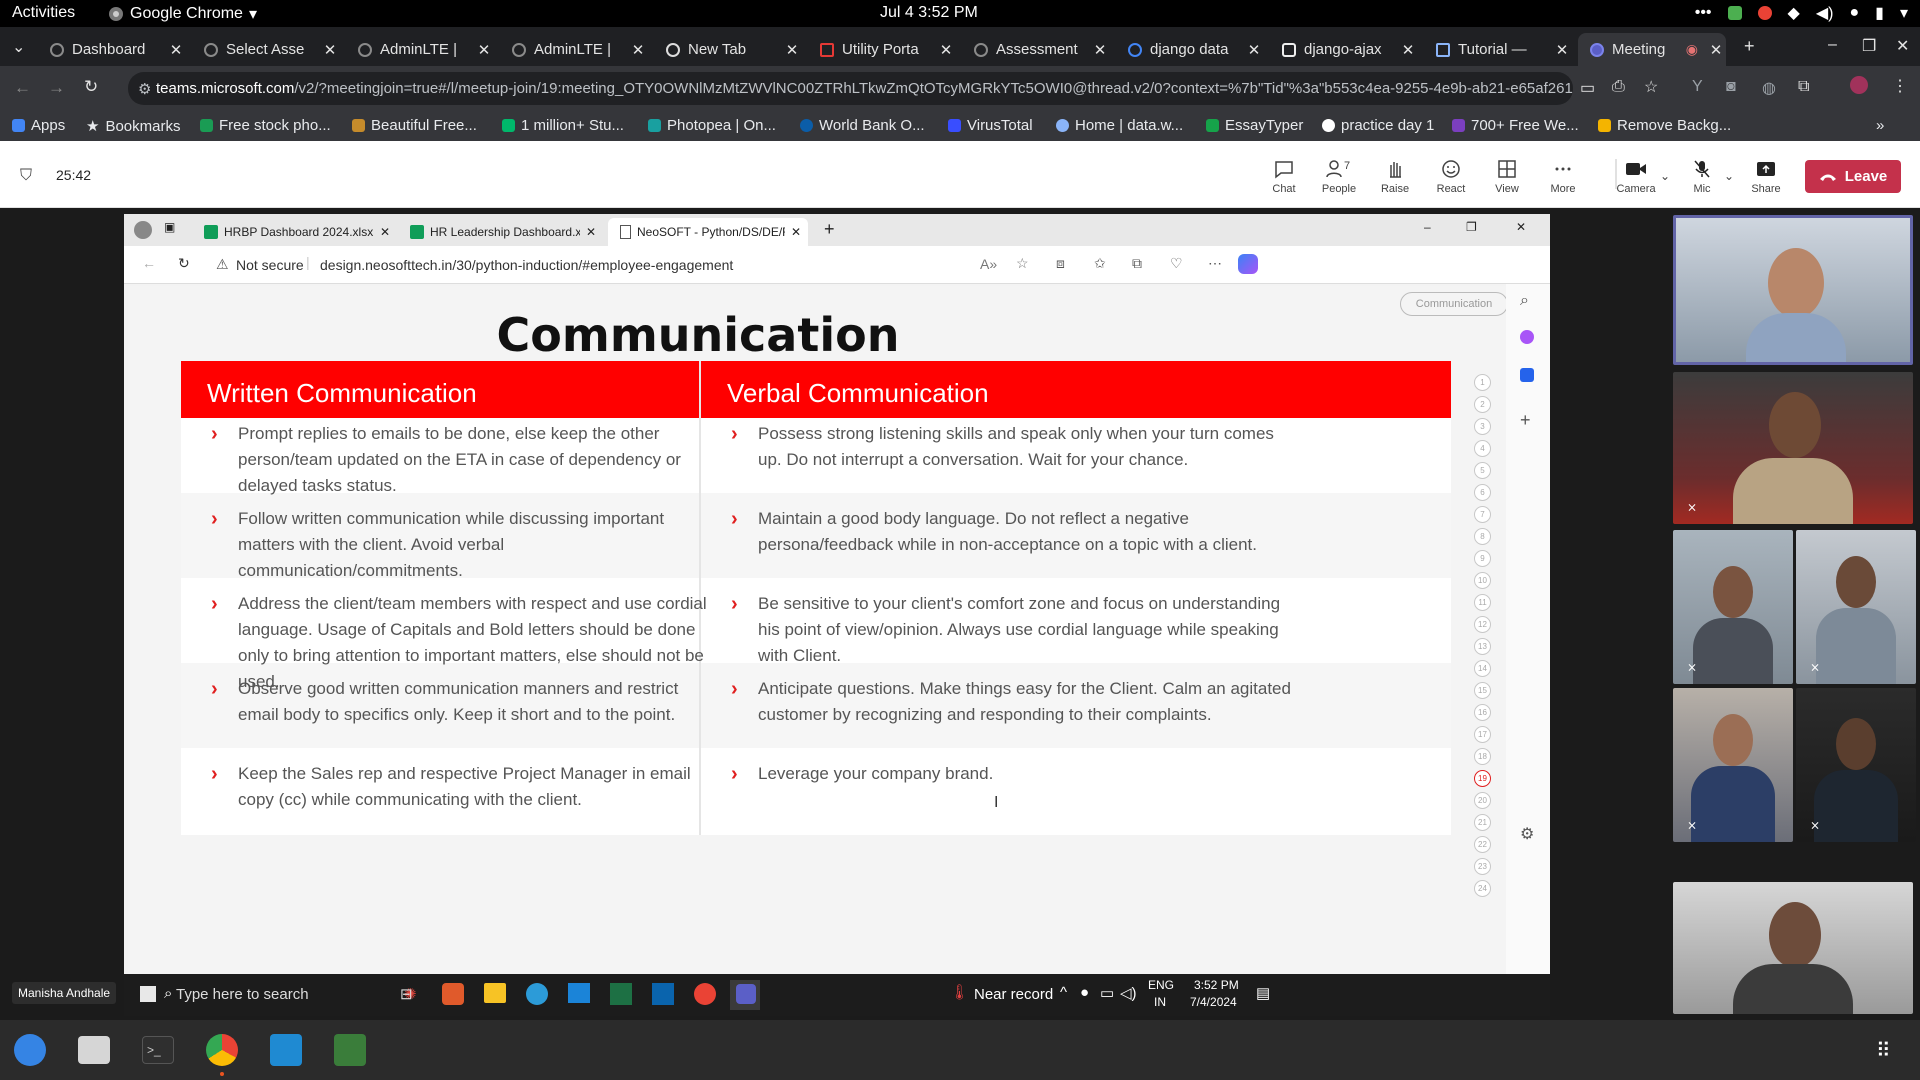 The width and height of the screenshot is (1920, 1080). Describe the element at coordinates (1636, 177) in the screenshot. I see `camera-button: Camera` at that location.